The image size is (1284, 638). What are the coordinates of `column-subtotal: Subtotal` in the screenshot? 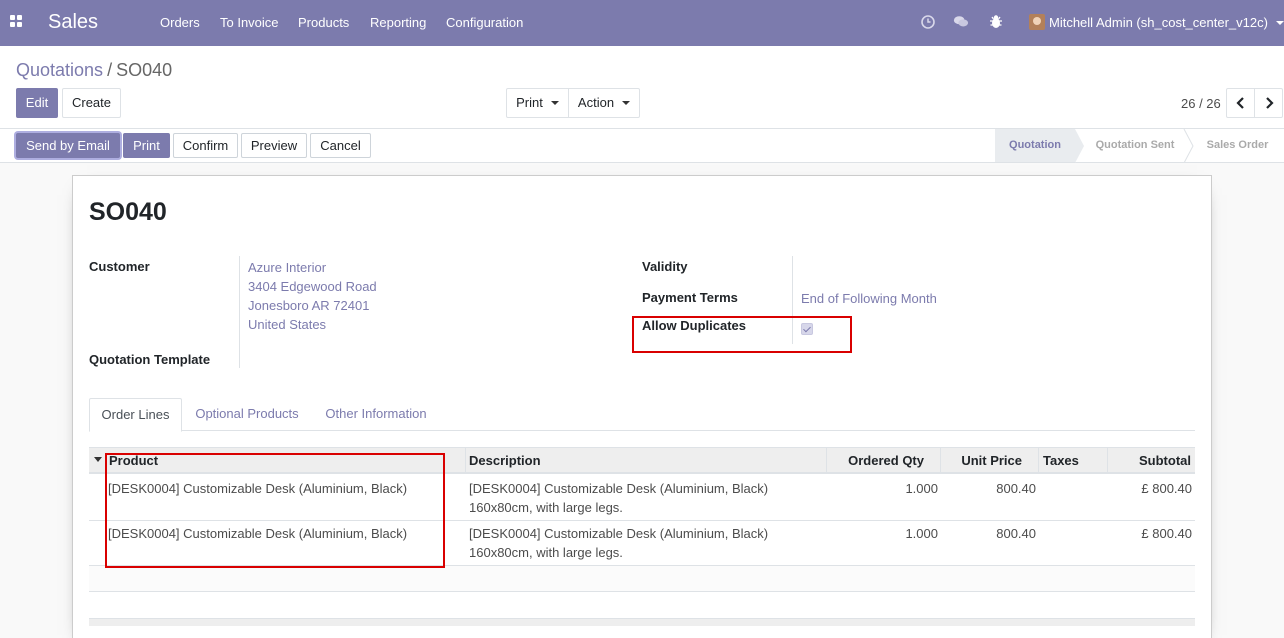 It's located at (1150, 460).